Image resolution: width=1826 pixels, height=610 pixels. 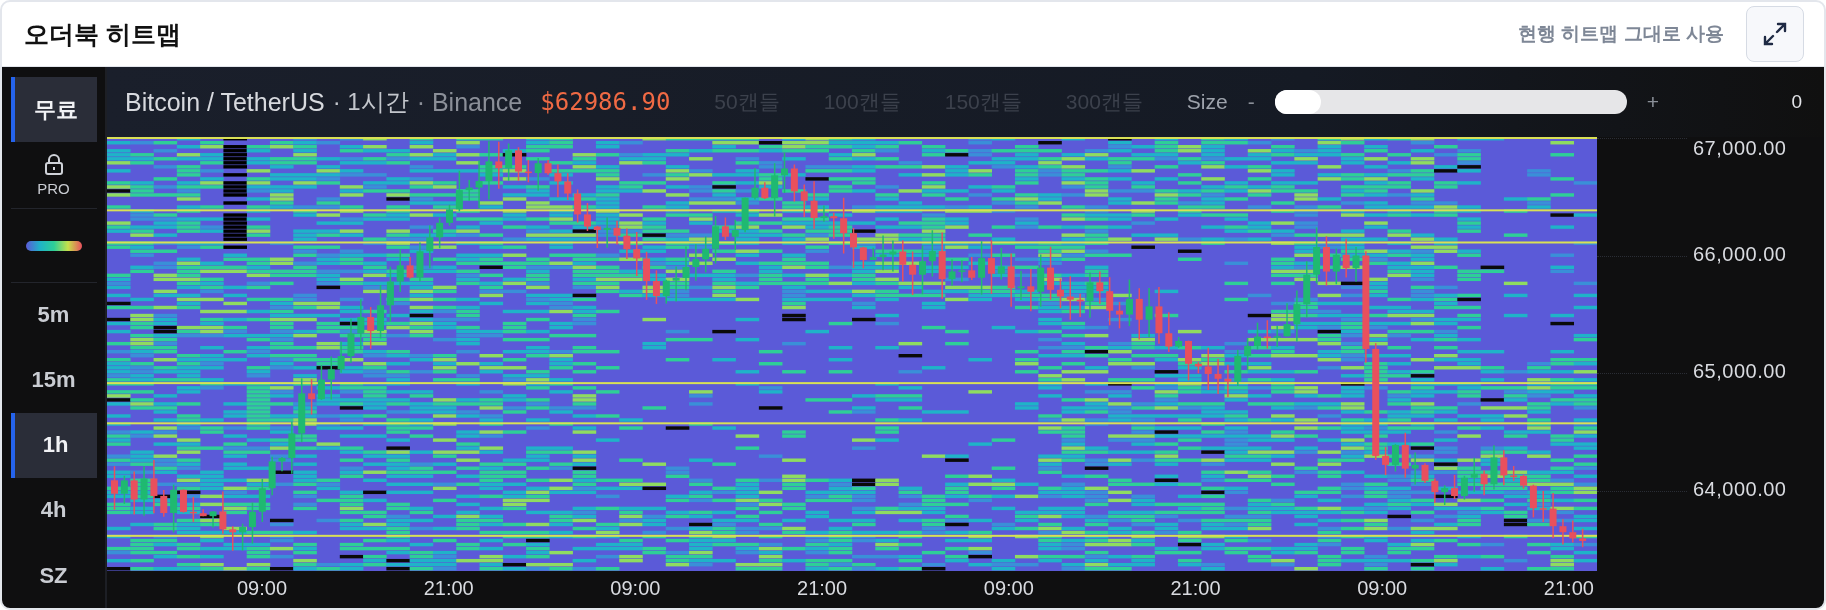 I want to click on sidebar-tab: 4h, so click(x=53, y=510).